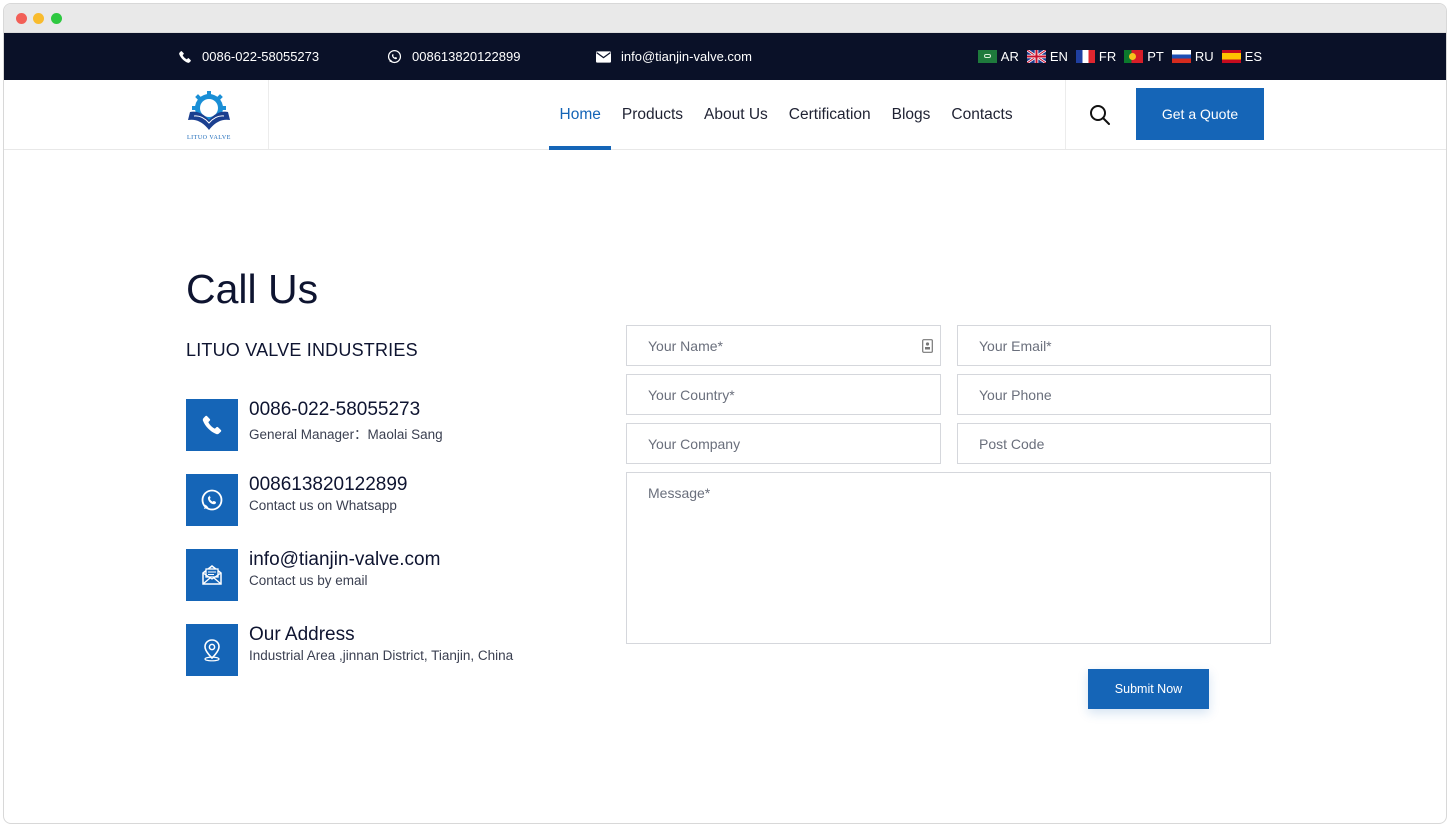 This screenshot has width=1450, height=827. What do you see at coordinates (794, 443) in the screenshot?
I see `company-input` at bounding box center [794, 443].